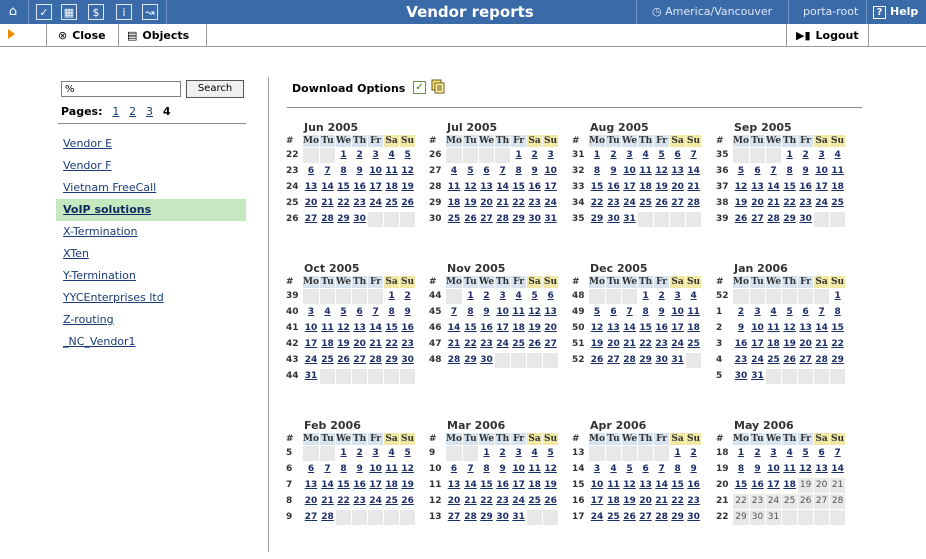 The width and height of the screenshot is (926, 559). Describe the element at coordinates (151, 320) in the screenshot. I see `vendor-link: Z-routing` at that location.